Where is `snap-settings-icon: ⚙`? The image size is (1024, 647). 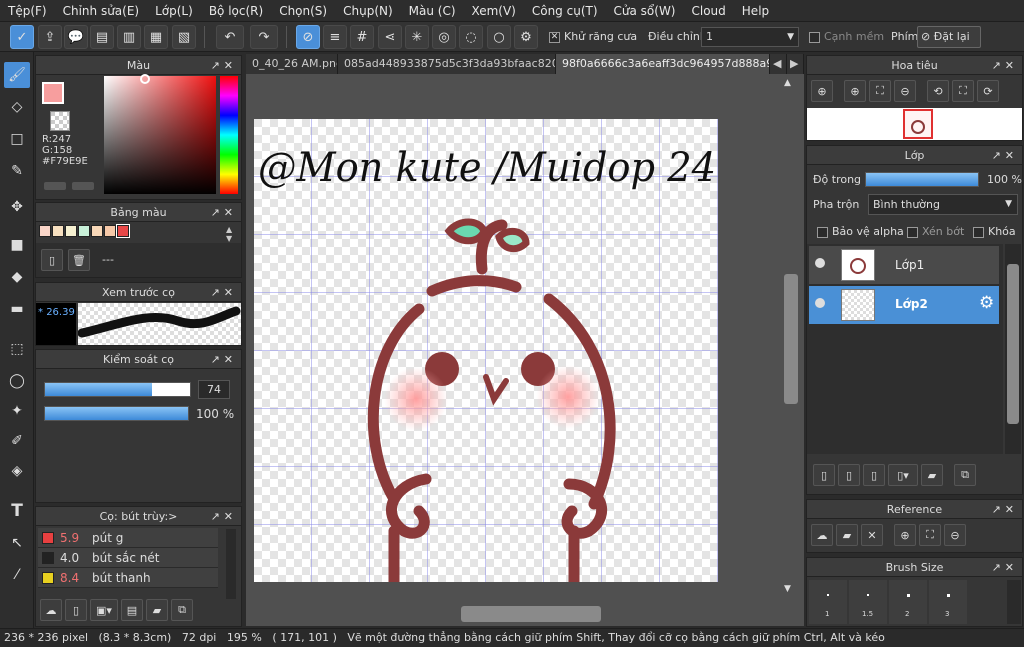
snap-settings-icon: ⚙ is located at coordinates (526, 37).